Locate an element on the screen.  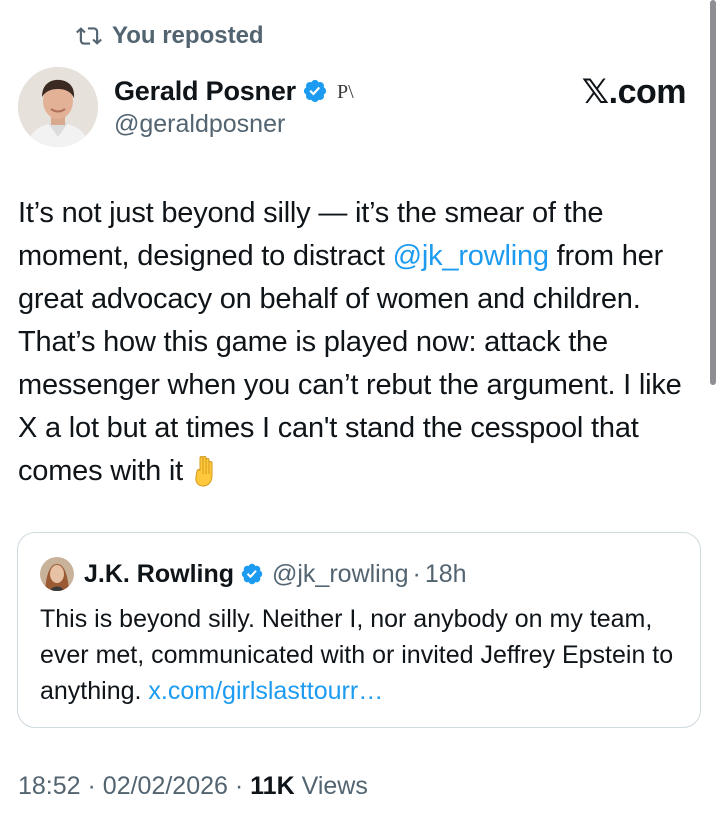
views-count: 11K is located at coordinates (272, 786).